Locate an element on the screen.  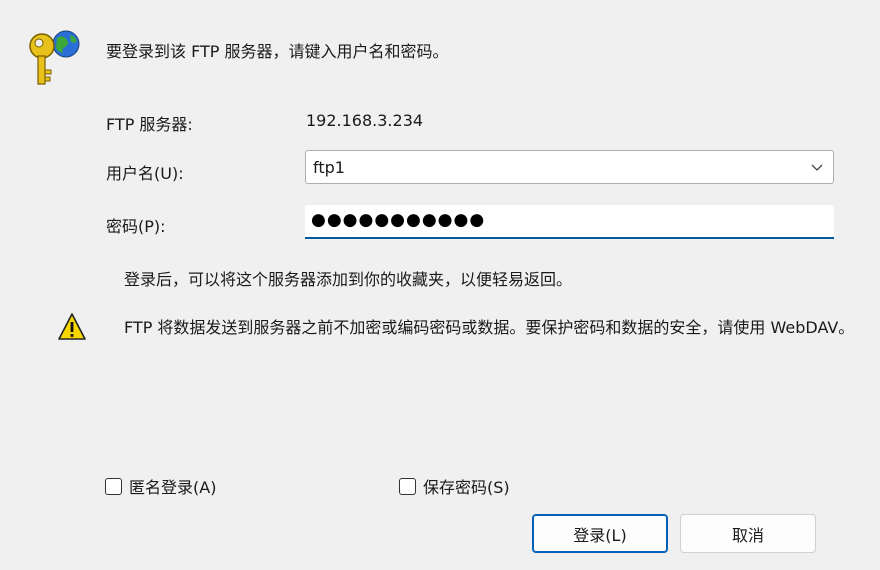
password-label: 密码(P): is located at coordinates (136, 226).